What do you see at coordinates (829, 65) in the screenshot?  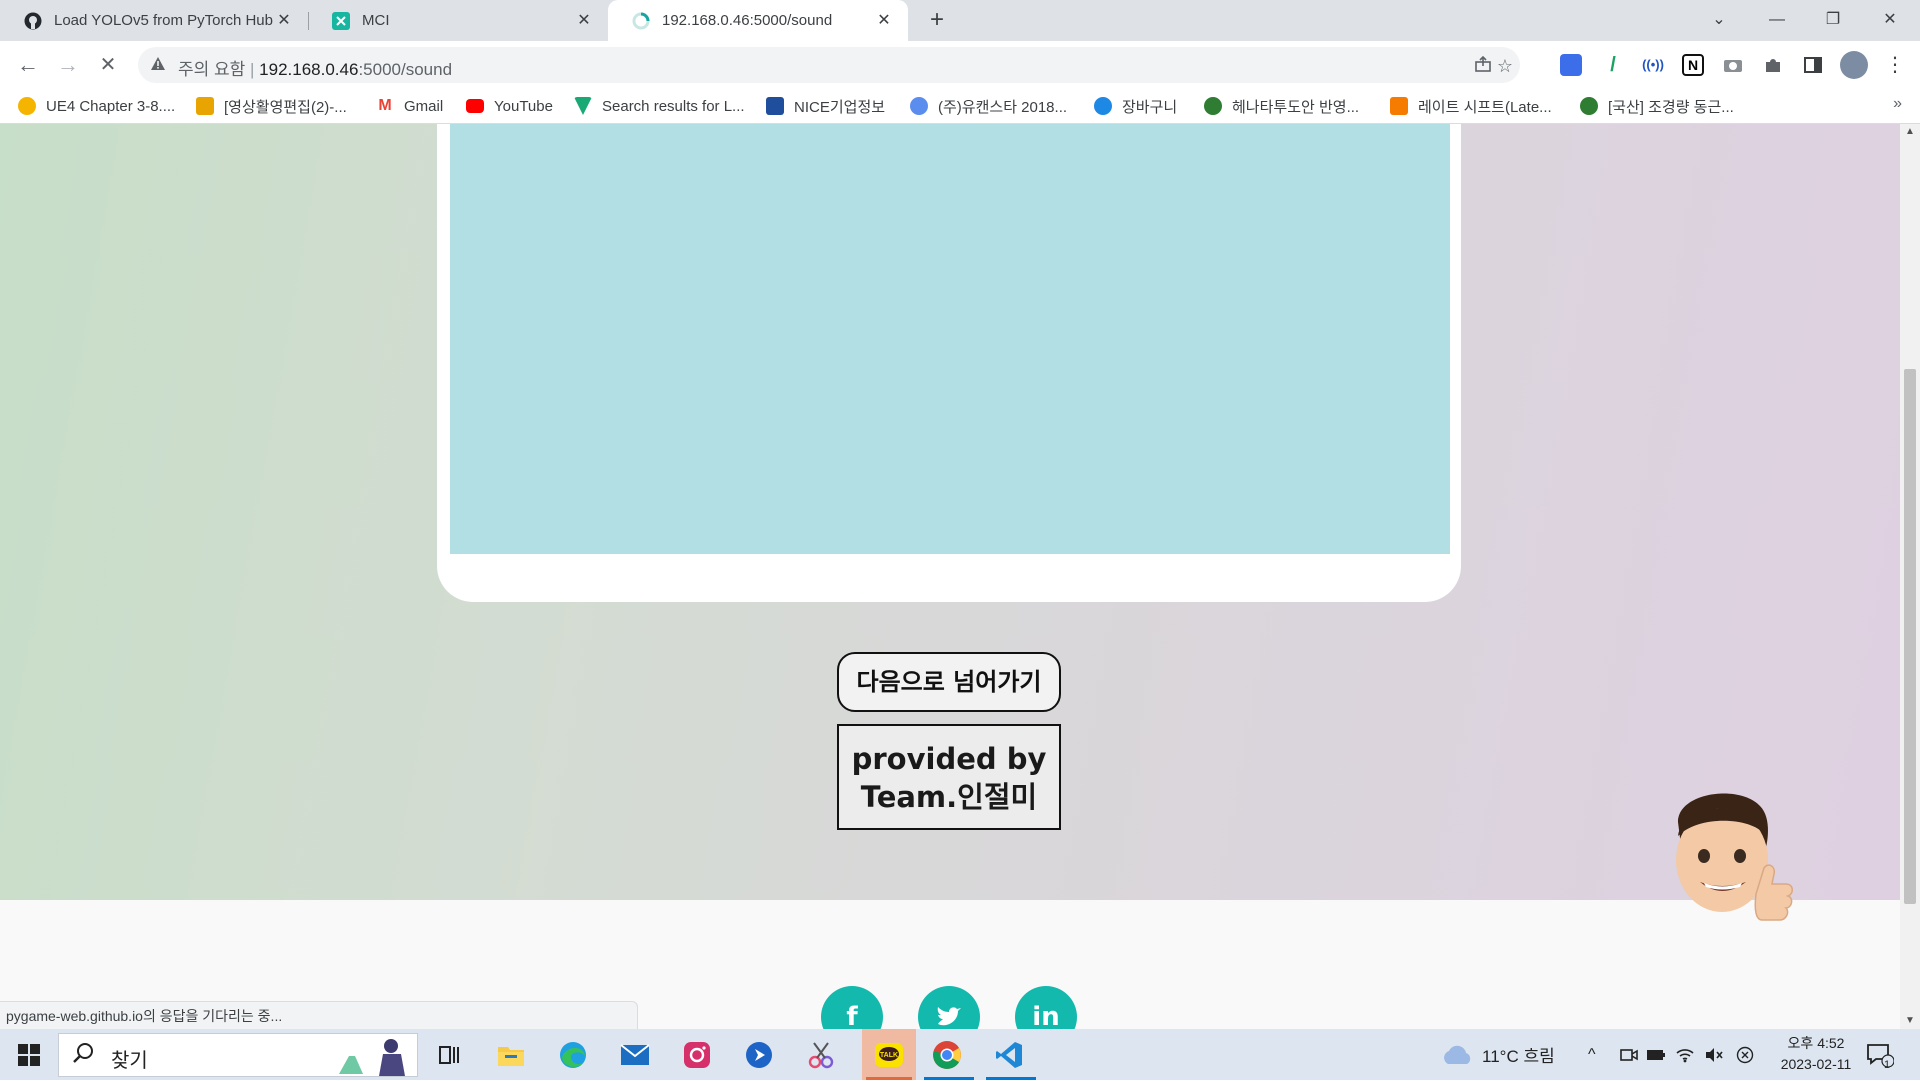 I see `address-bar: 주의 요함 | 192.168.0.46:5000/sound ☆` at bounding box center [829, 65].